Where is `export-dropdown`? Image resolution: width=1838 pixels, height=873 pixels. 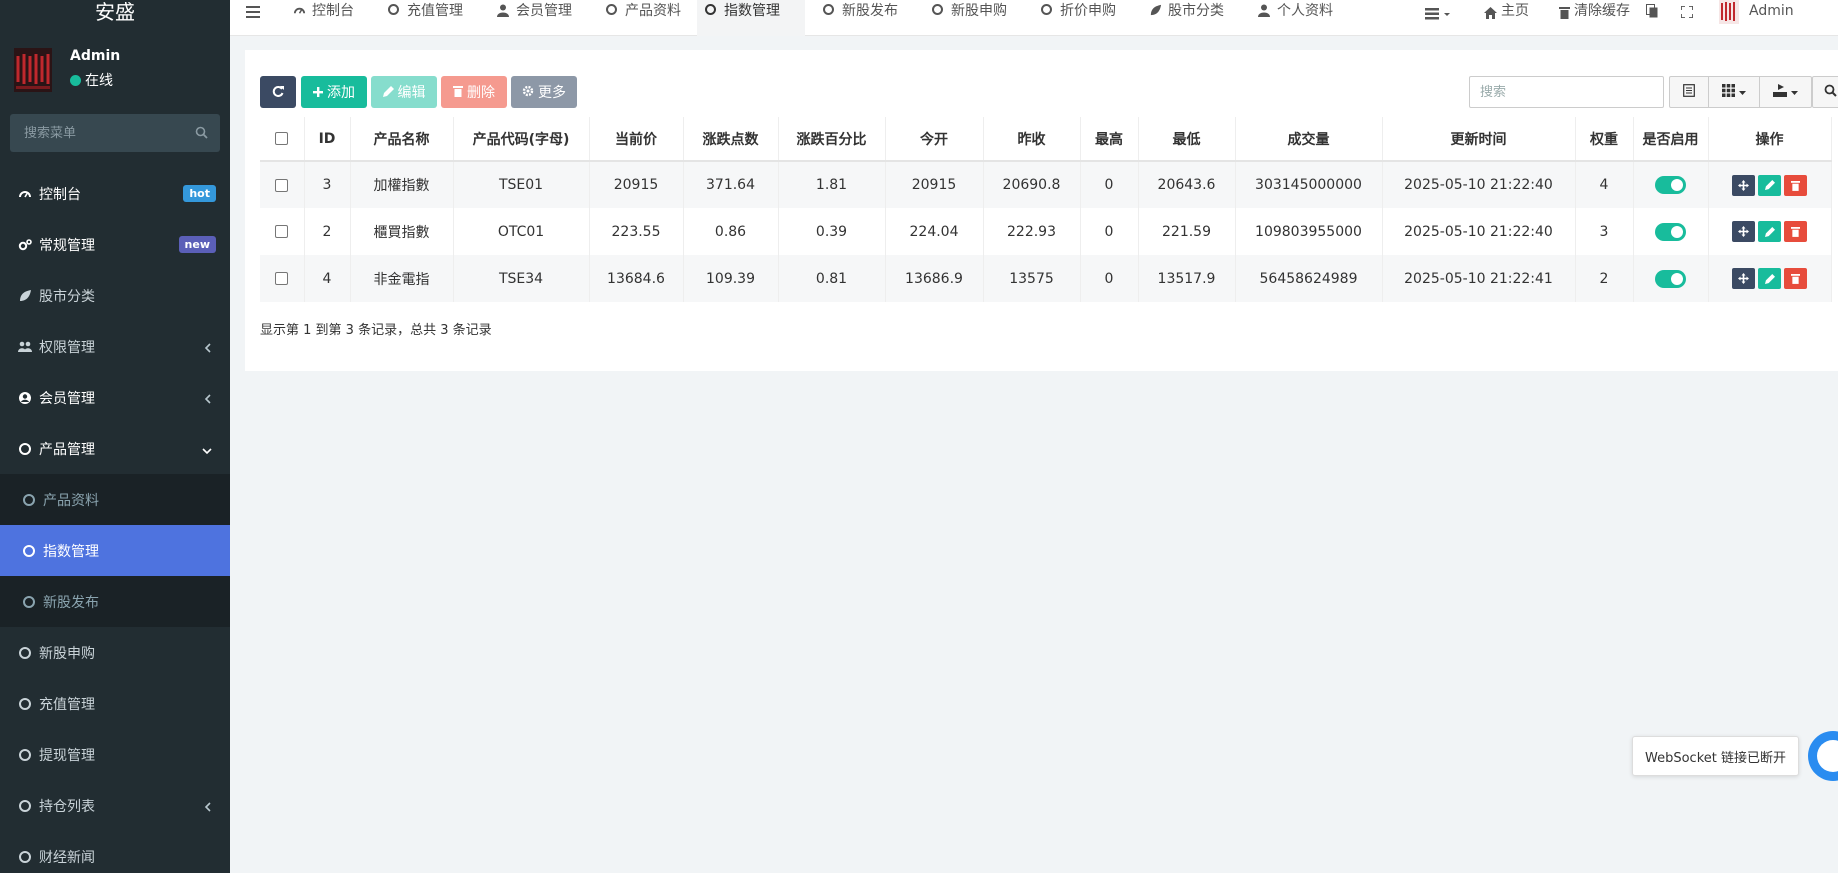
export-dropdown is located at coordinates (1786, 92).